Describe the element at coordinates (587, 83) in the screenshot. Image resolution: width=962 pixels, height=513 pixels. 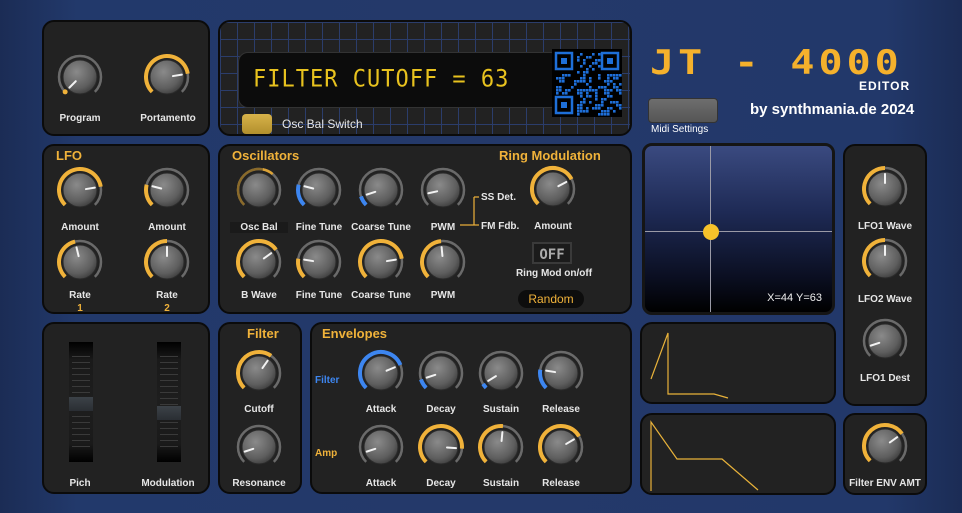
I see `qr-code-icon` at that location.